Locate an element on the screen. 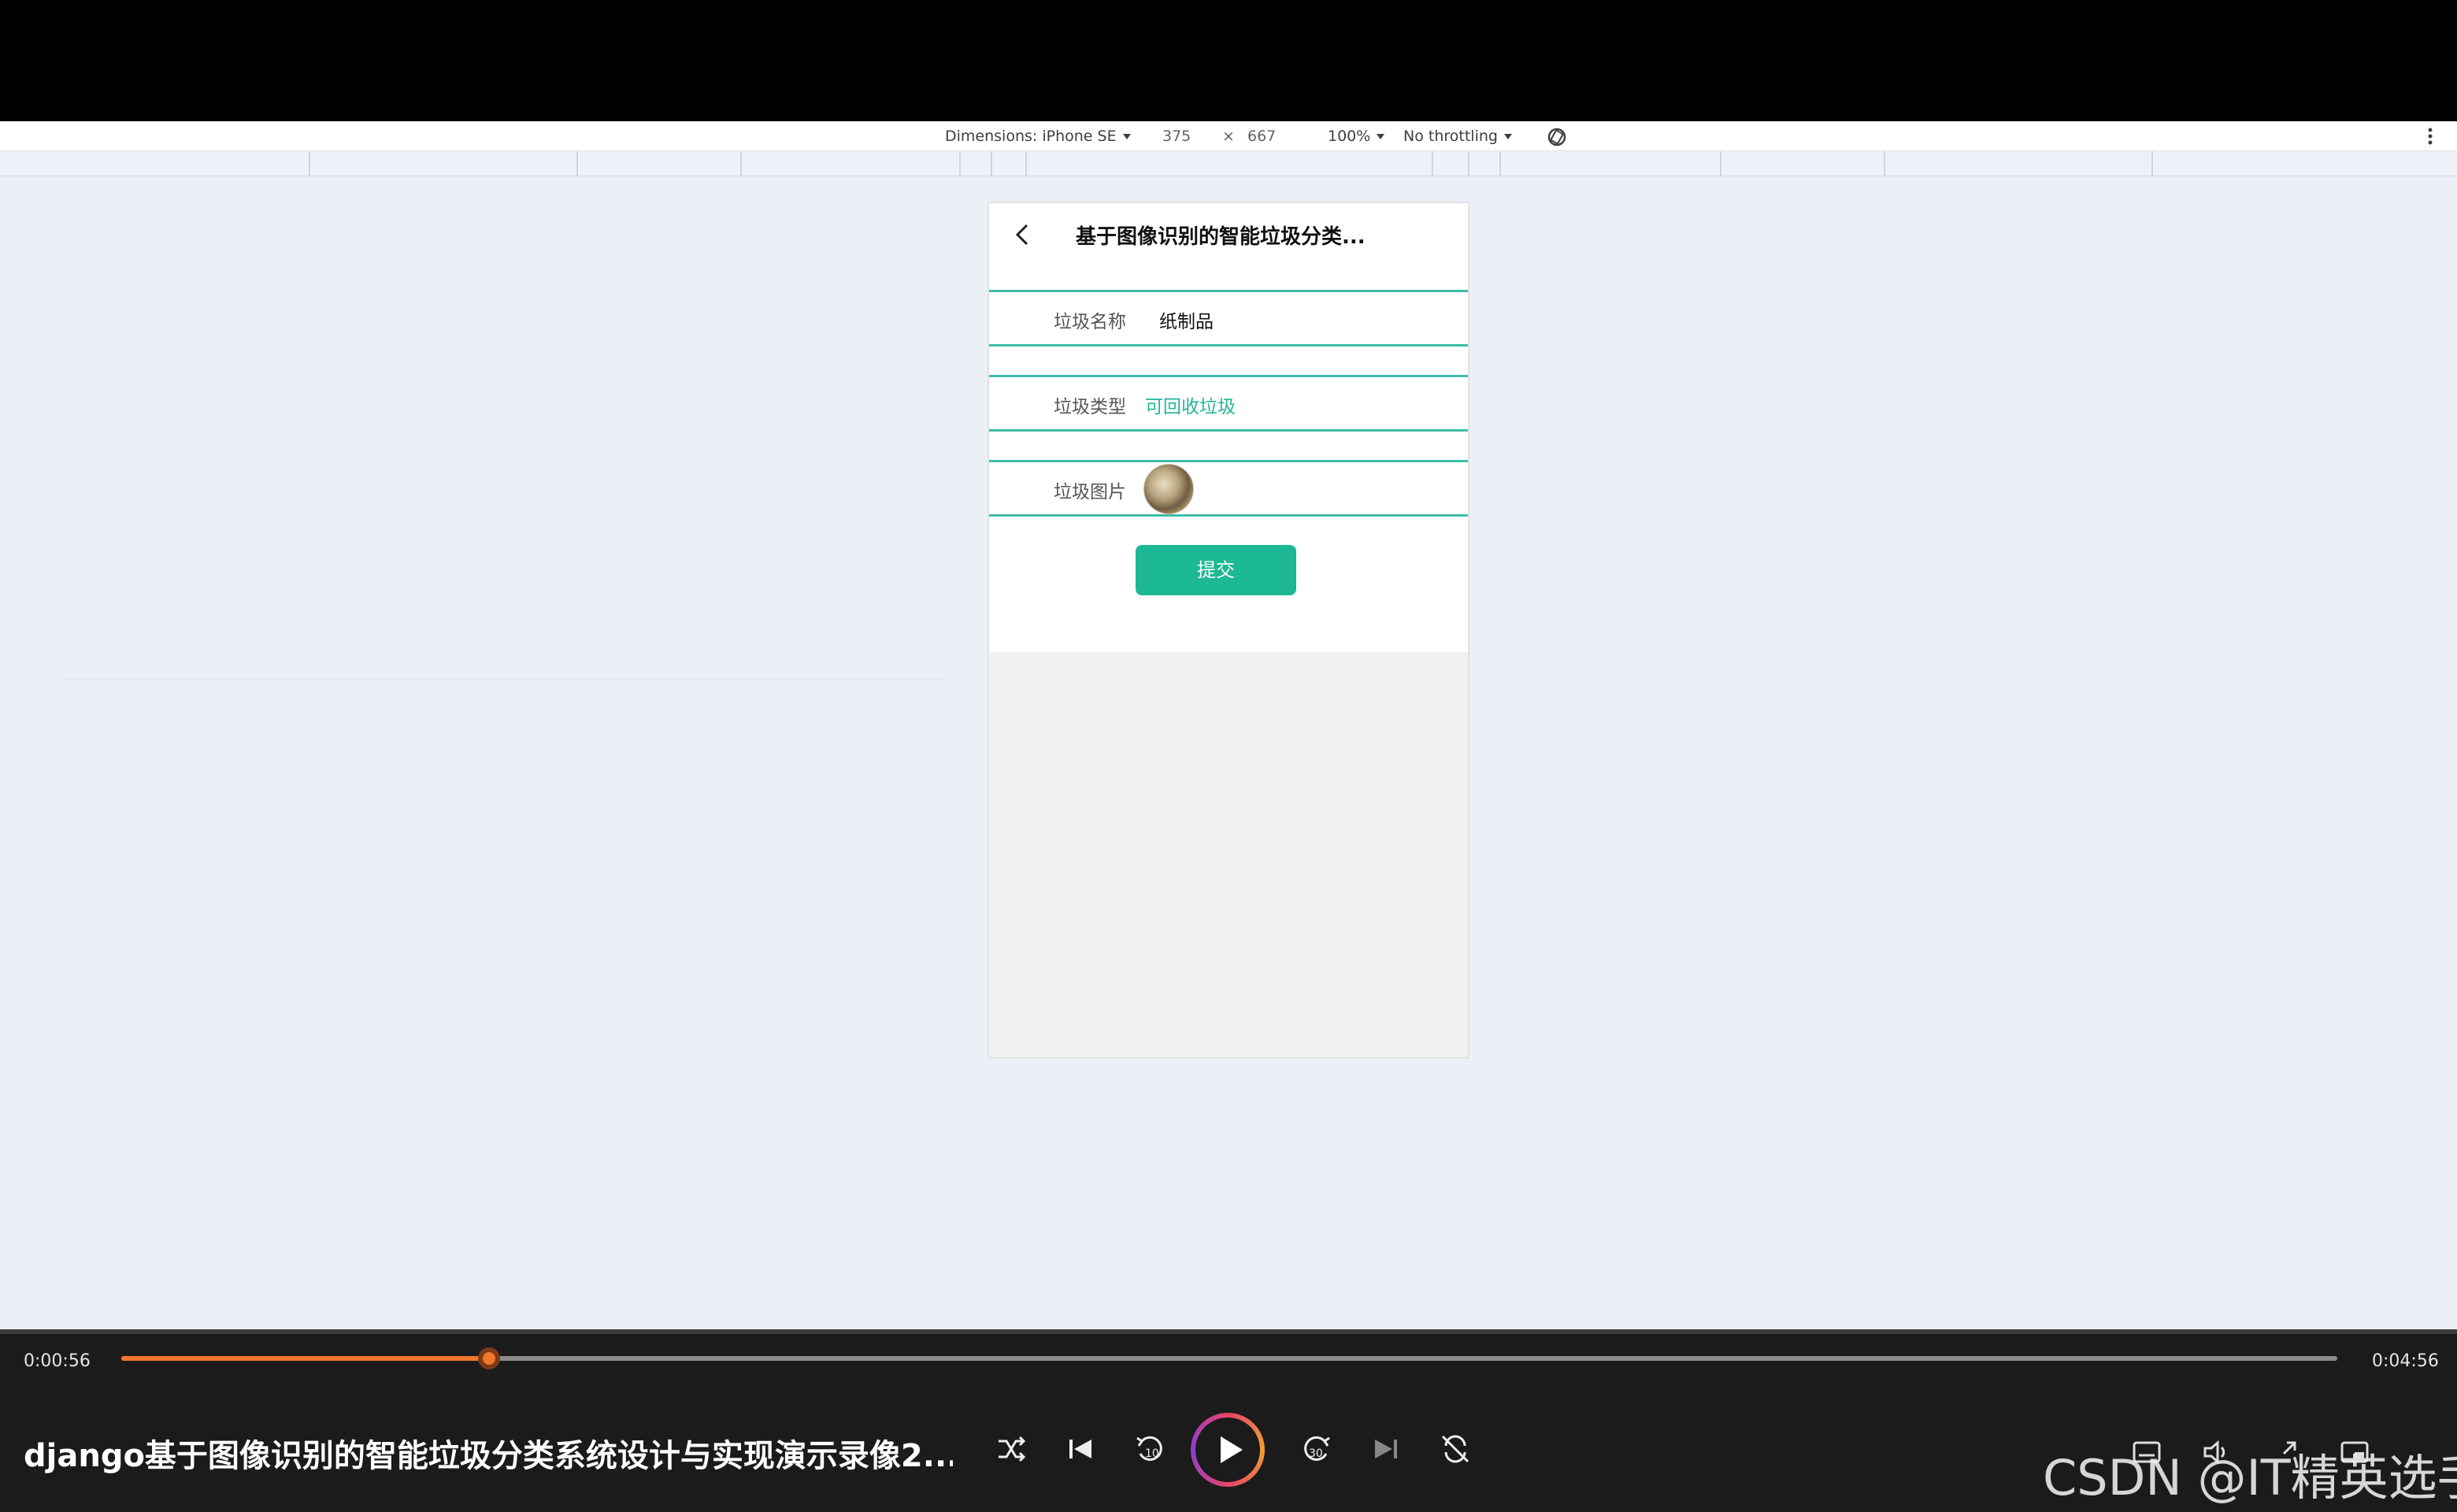  submit-button: 提交 is located at coordinates (1216, 570).